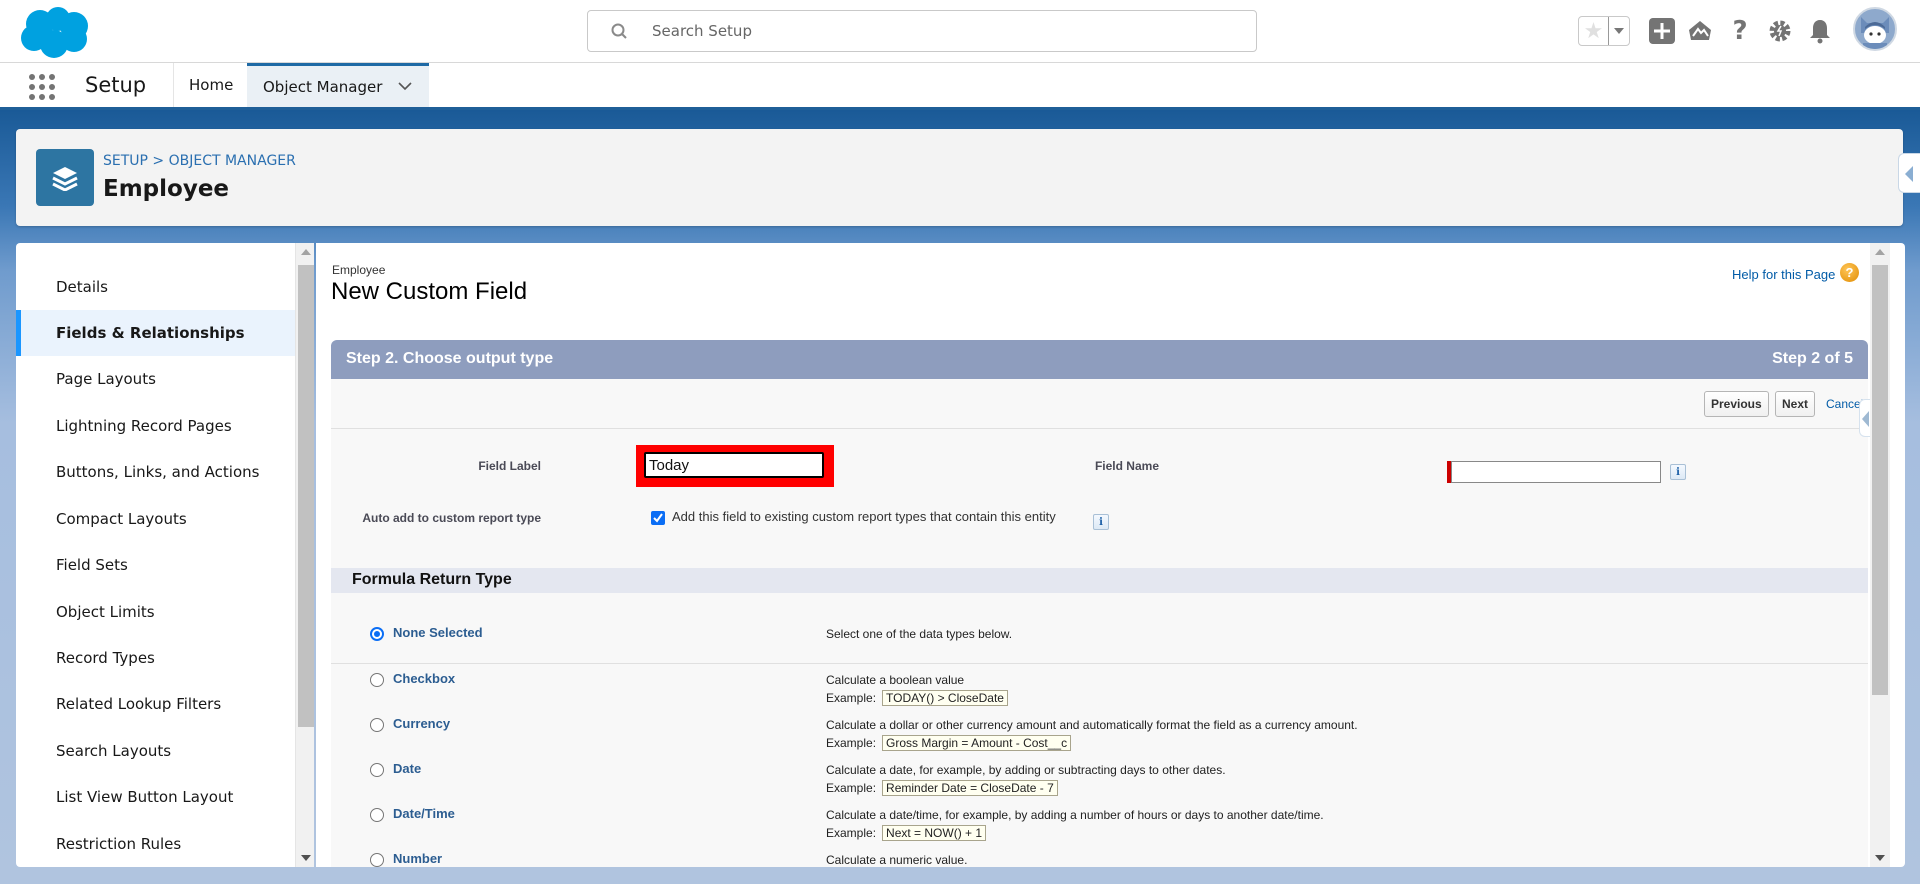  I want to click on example-code: Next = NOW() + 1, so click(934, 833).